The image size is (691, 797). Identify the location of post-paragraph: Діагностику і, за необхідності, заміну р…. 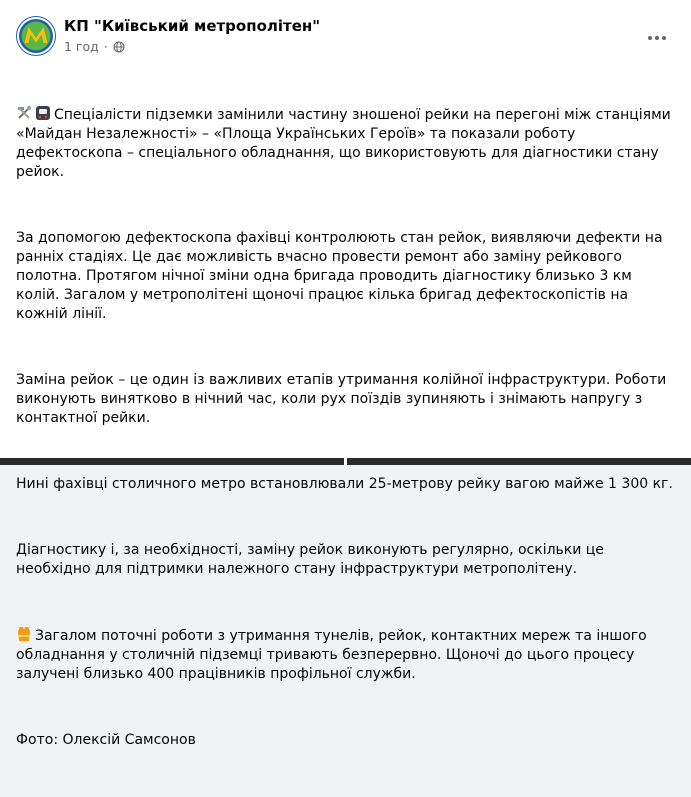
(346, 560).